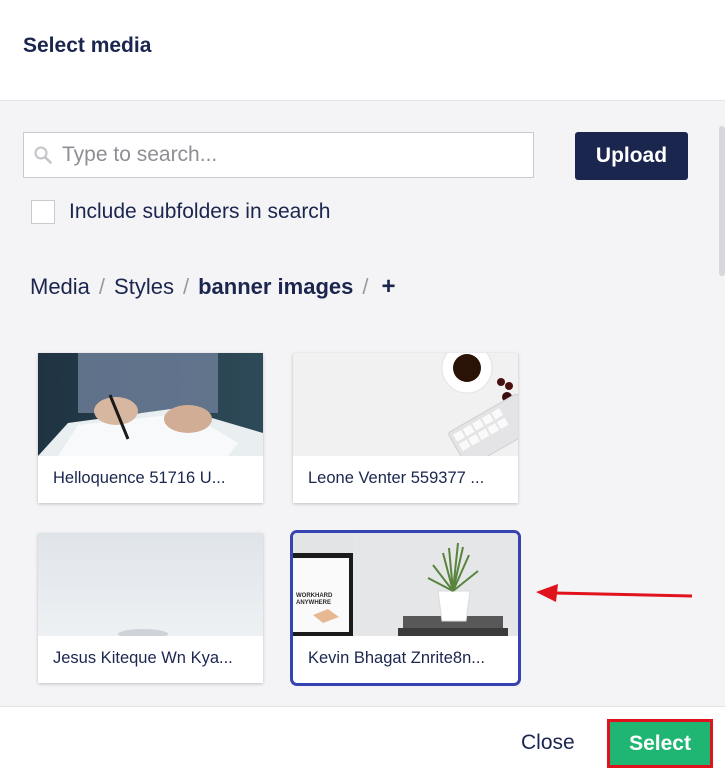  Describe the element at coordinates (614, 593) in the screenshot. I see `pointer-arrow-icon` at that location.